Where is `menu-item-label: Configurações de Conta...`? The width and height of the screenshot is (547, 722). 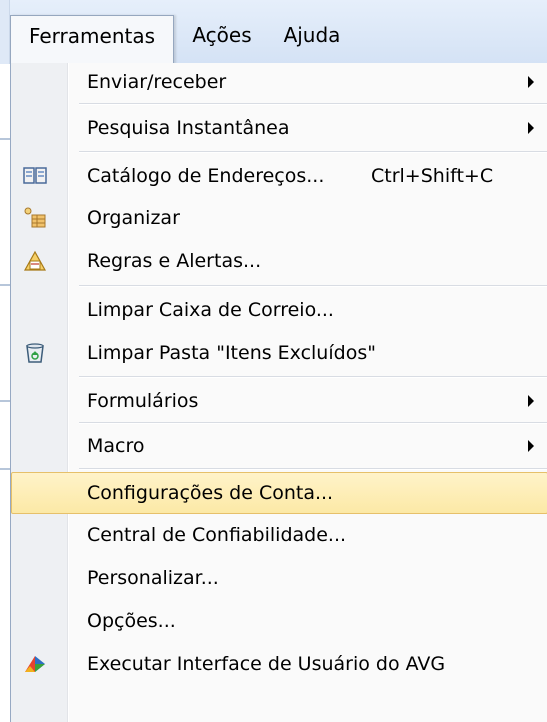
menu-item-label: Configurações de Conta... is located at coordinates (210, 493).